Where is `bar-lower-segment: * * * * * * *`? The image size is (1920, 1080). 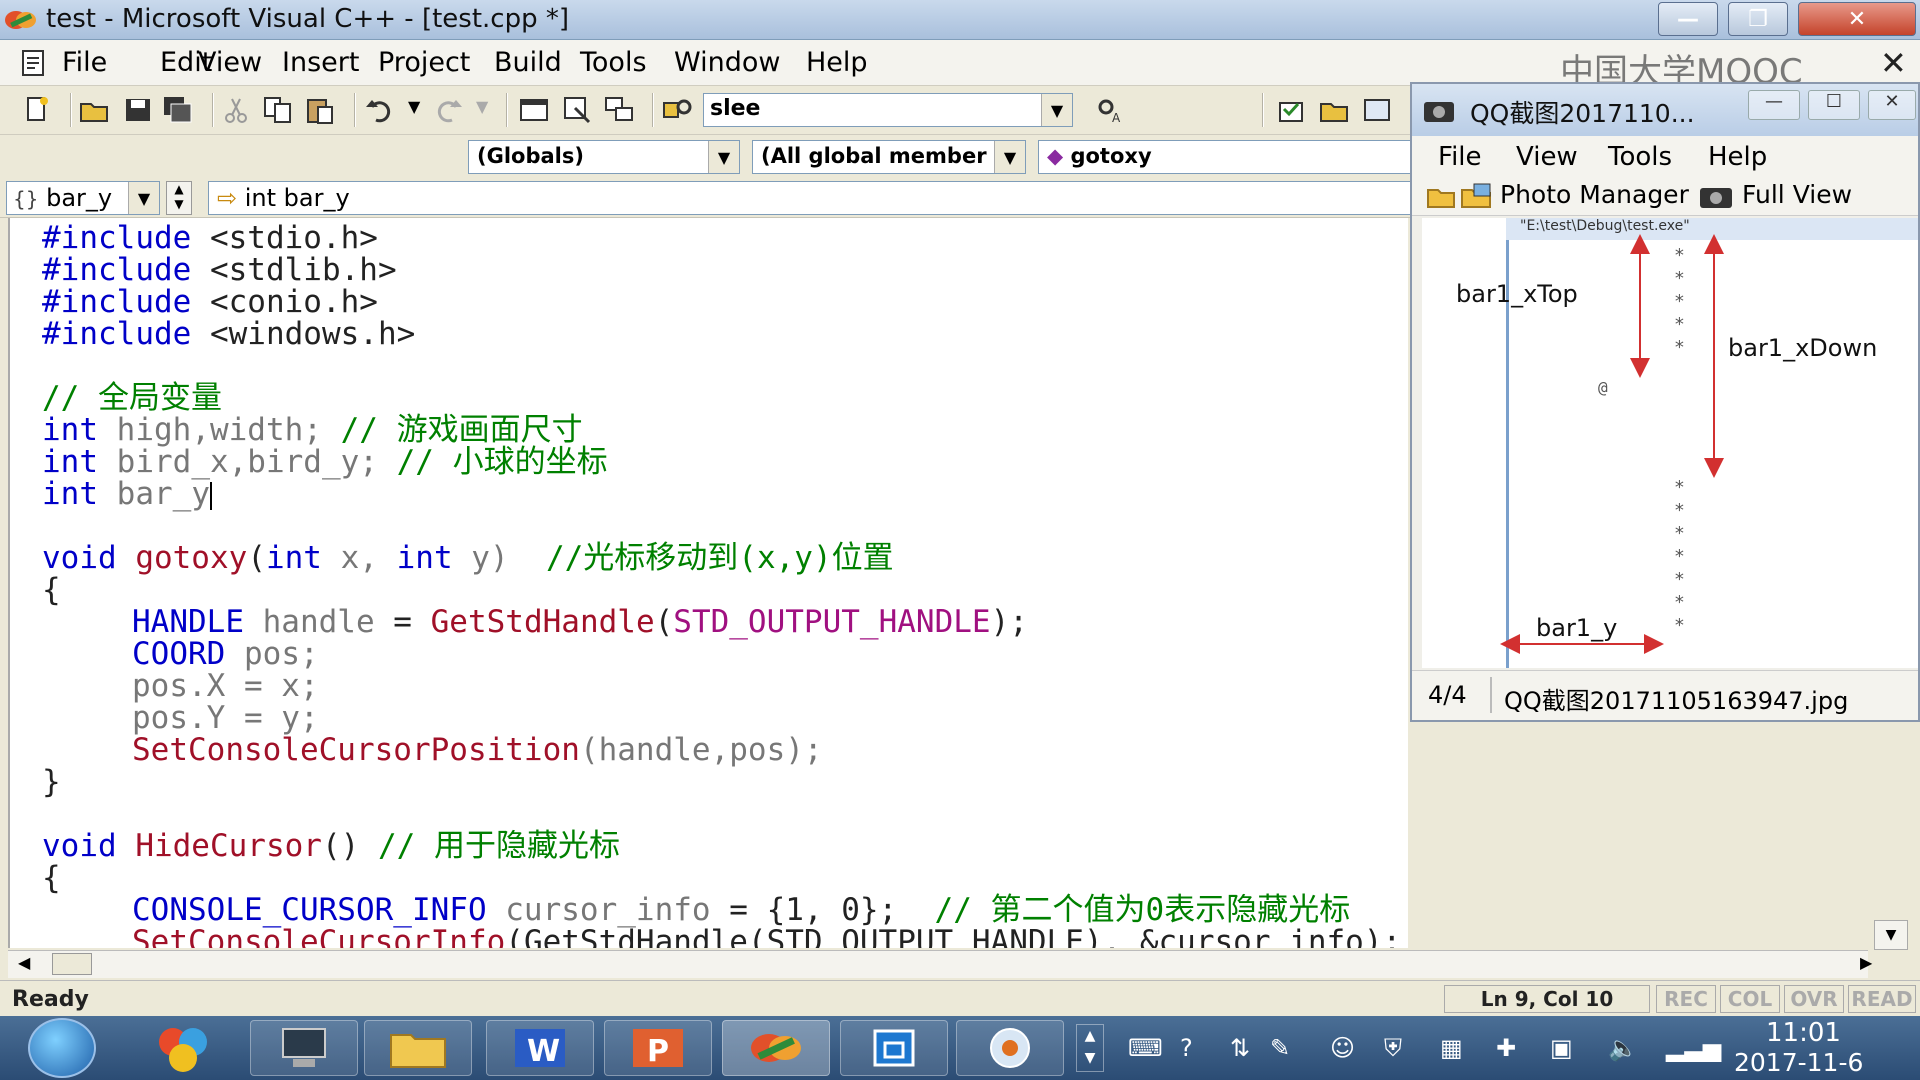 bar-lower-segment: * * * * * * * is located at coordinates (1679, 556).